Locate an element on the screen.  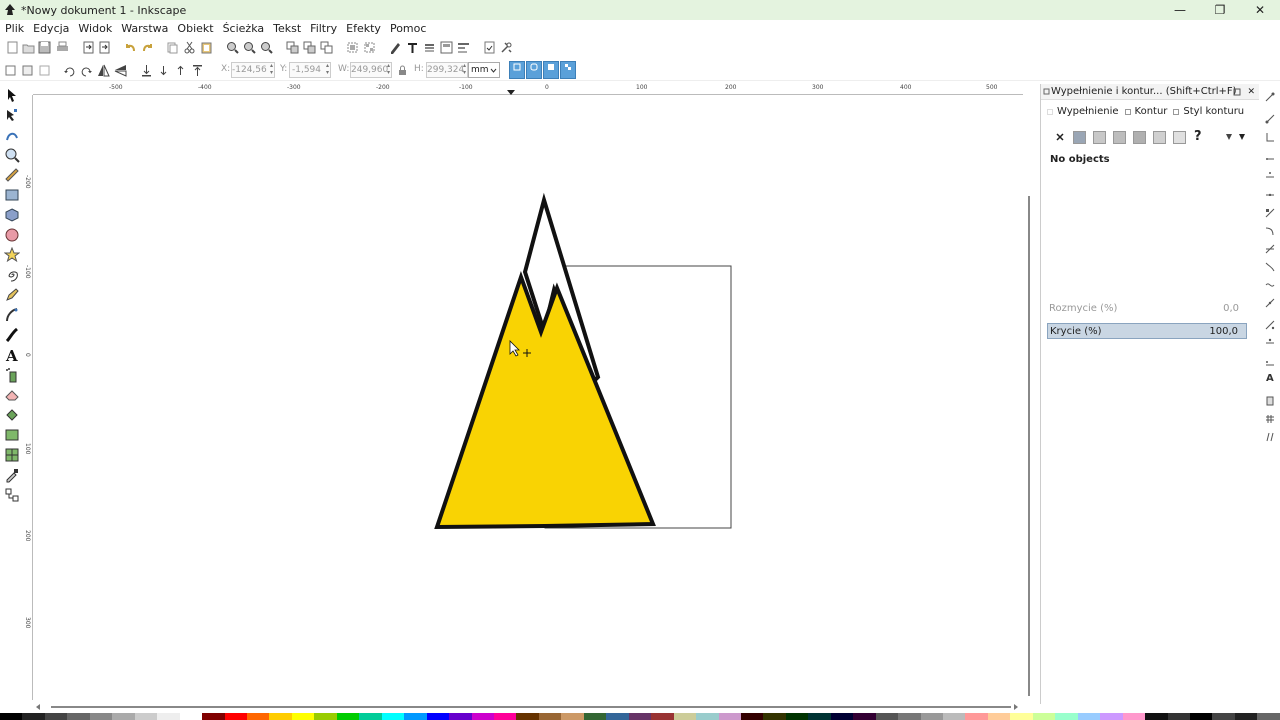
raise-to-top-icon is located at coordinates (197, 70).